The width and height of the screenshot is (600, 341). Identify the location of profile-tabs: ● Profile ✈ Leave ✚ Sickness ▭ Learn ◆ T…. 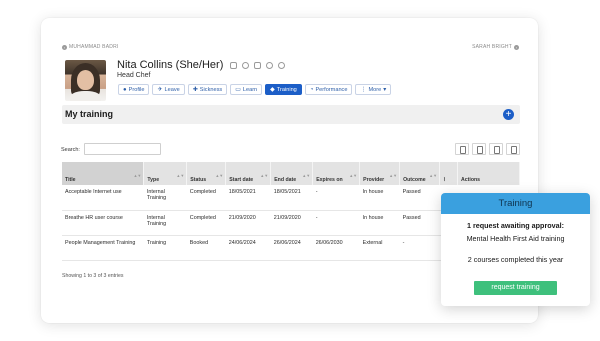
(255, 89).